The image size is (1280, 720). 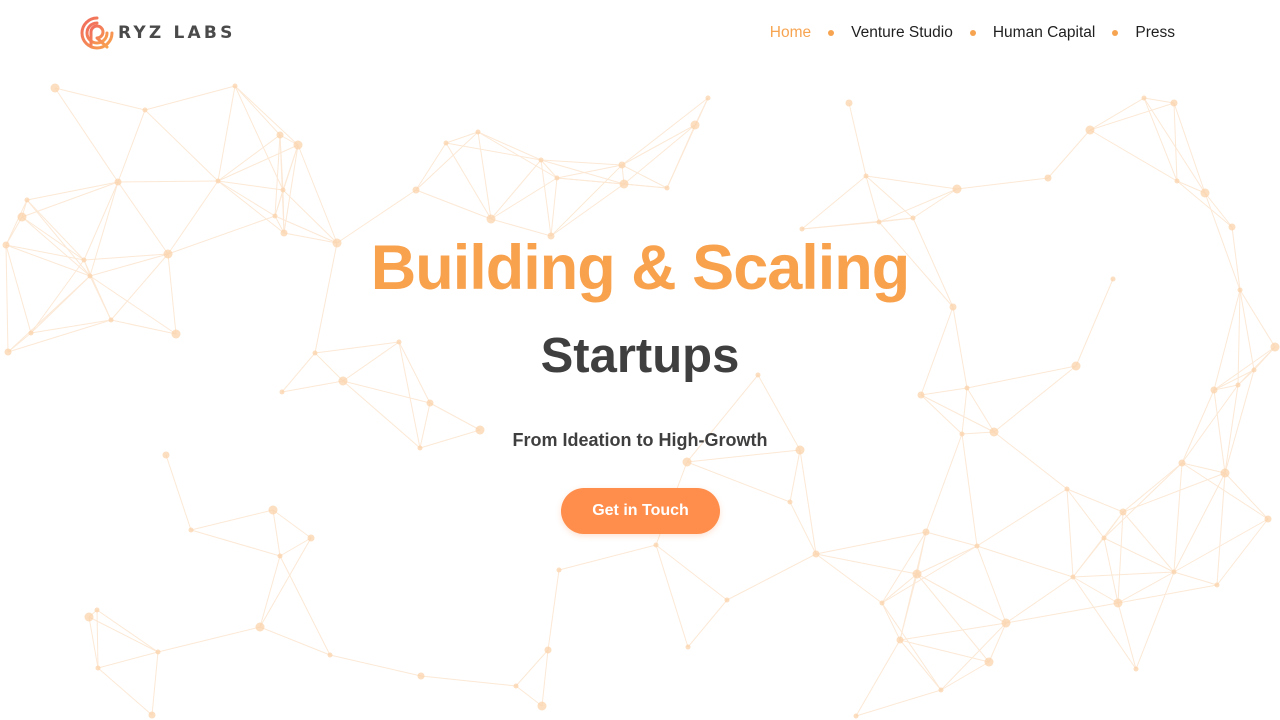 What do you see at coordinates (790, 33) in the screenshot?
I see `nav-link-home: Home` at bounding box center [790, 33].